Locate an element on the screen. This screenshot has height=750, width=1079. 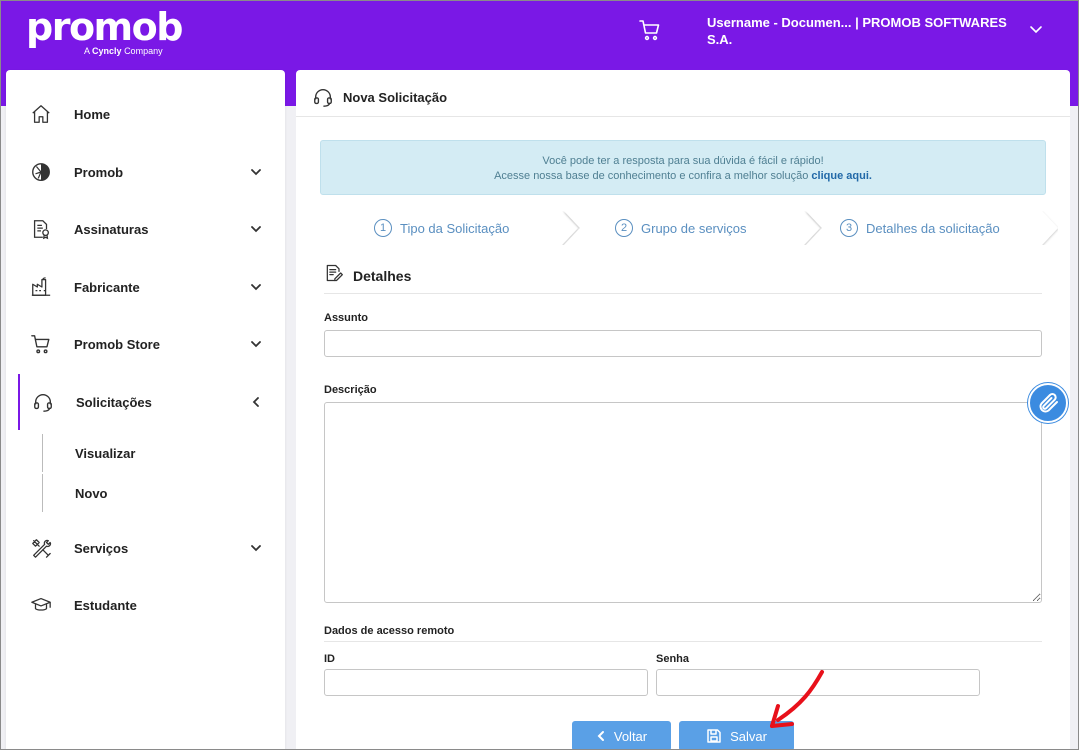
sidebar-item-label: Promob is located at coordinates (99, 172).